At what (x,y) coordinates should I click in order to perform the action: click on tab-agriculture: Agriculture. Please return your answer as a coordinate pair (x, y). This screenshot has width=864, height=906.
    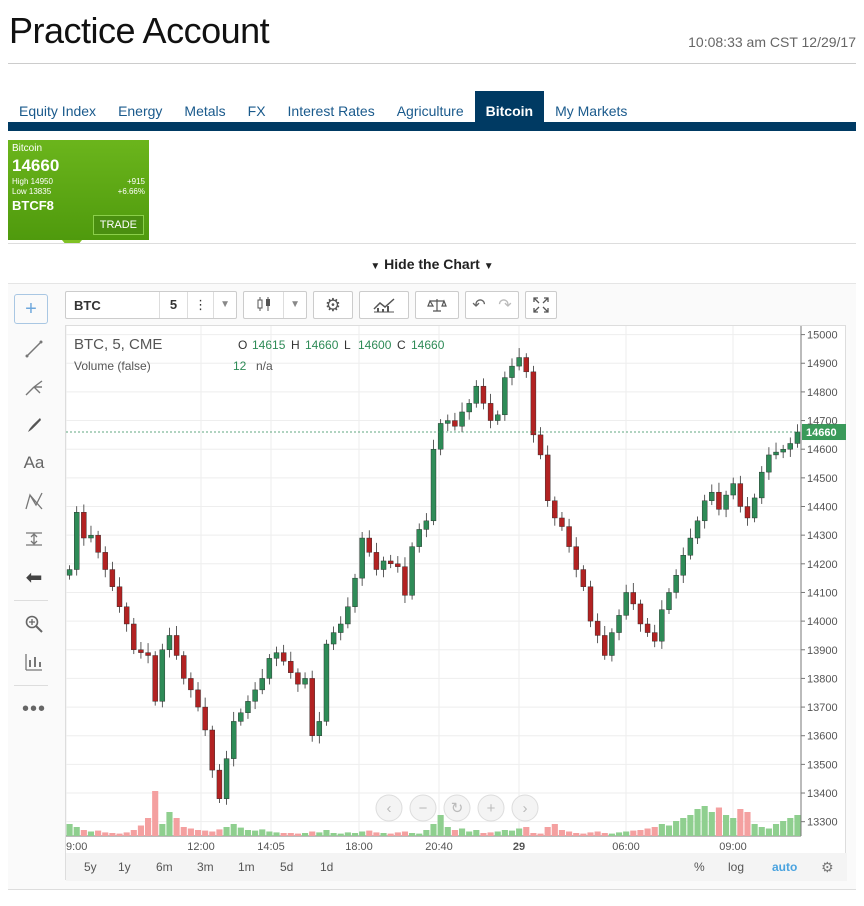
    Looking at the image, I should click on (430, 111).